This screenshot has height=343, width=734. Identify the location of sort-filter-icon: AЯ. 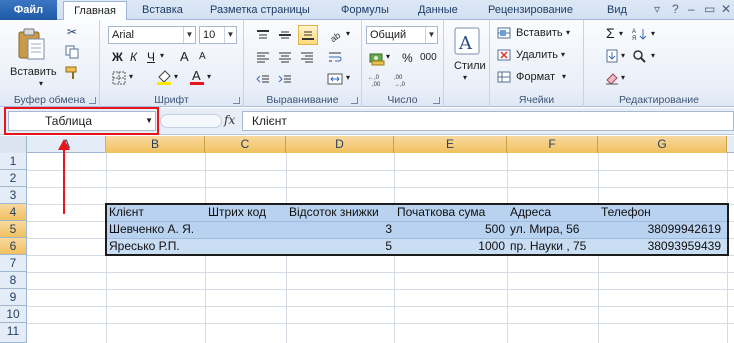
(641, 34).